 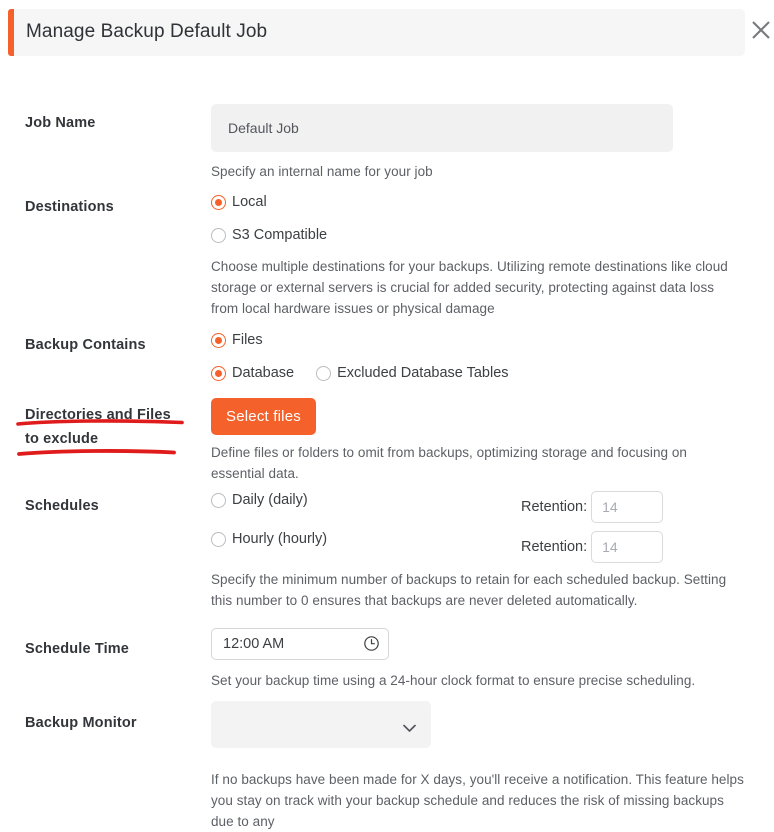 What do you see at coordinates (279, 539) in the screenshot?
I see `radio-hourly-label: Hourly (hourly)` at bounding box center [279, 539].